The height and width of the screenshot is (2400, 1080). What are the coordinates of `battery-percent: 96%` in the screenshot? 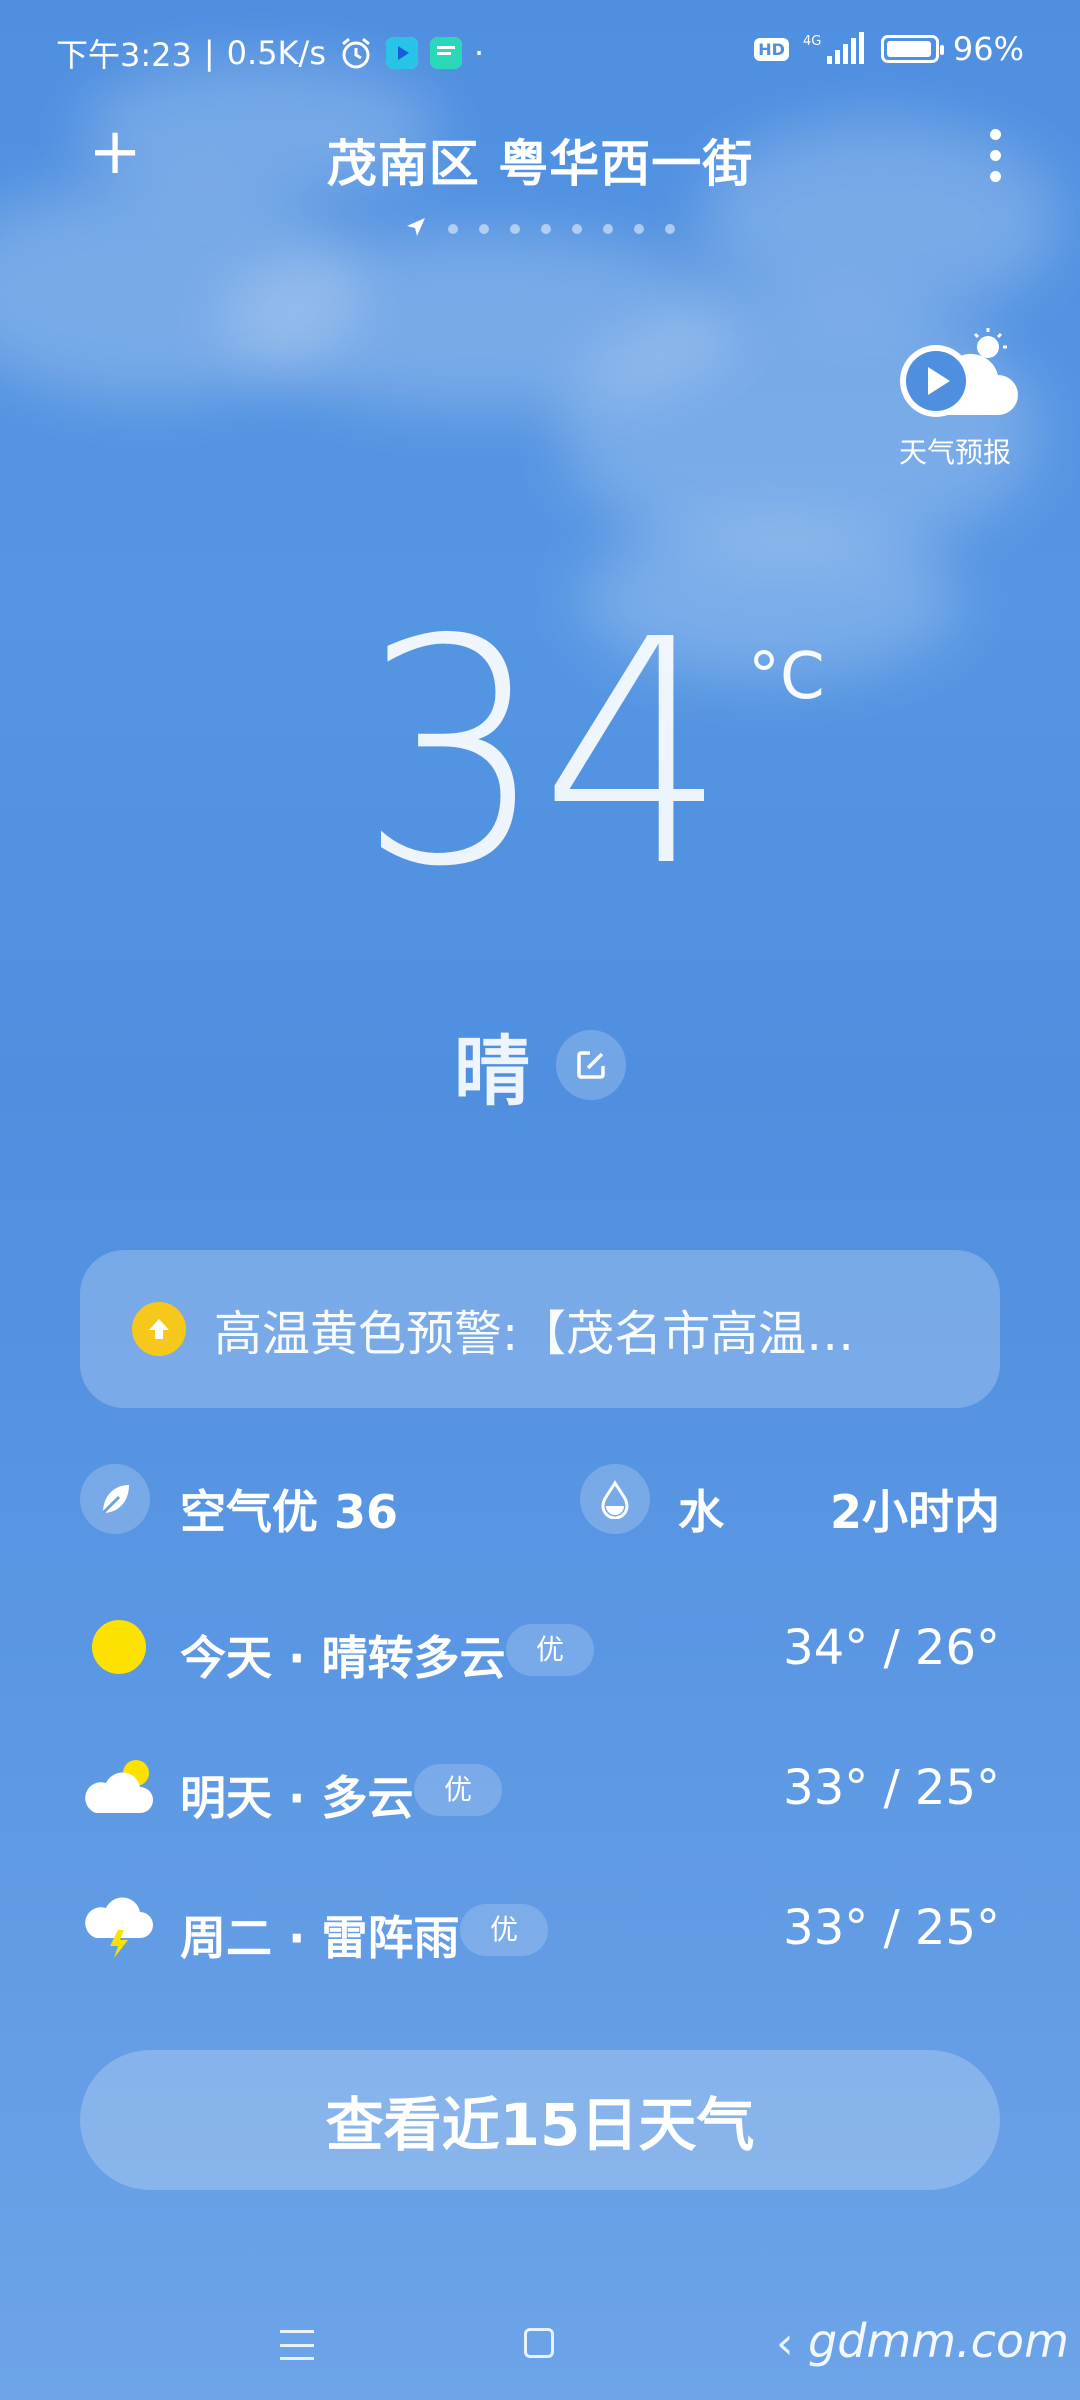 It's located at (988, 49).